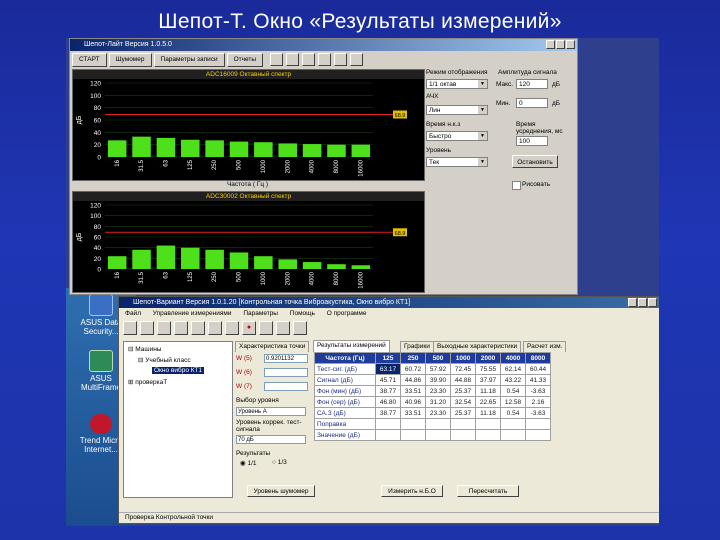 The width and height of the screenshot is (720, 540). What do you see at coordinates (271, 439) in the screenshot?
I see `correction-select: 70 дБ` at bounding box center [271, 439].